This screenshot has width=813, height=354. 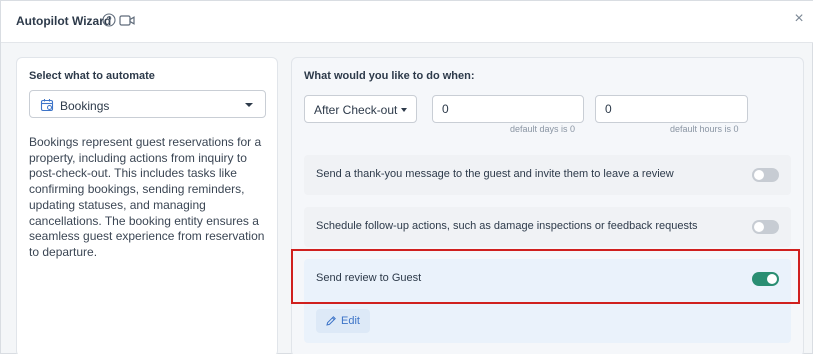 I want to click on entity-select-value: Bookings, so click(x=85, y=106).